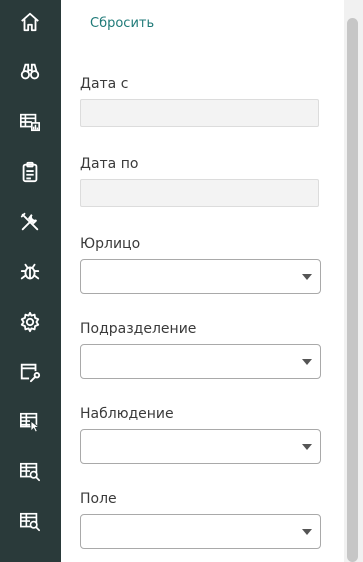  Describe the element at coordinates (352, 290) in the screenshot. I see `scrollbar-thumb` at that location.